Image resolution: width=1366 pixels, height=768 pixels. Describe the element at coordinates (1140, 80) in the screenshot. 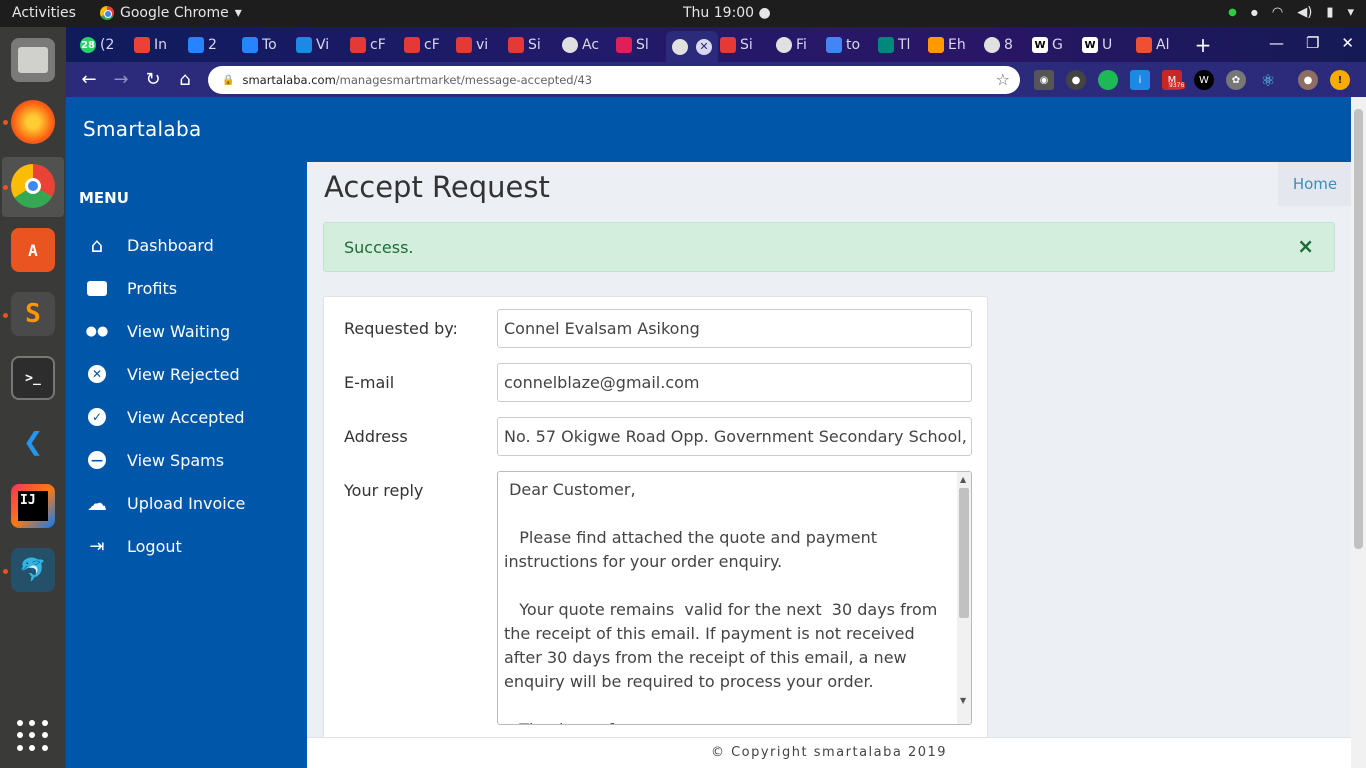

I see `info-extension-icon: i` at that location.